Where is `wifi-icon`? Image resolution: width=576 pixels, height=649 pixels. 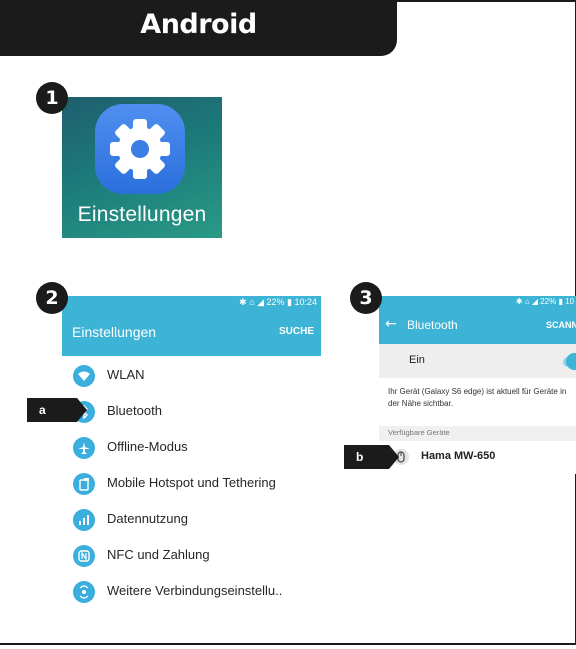
wifi-icon is located at coordinates (84, 376).